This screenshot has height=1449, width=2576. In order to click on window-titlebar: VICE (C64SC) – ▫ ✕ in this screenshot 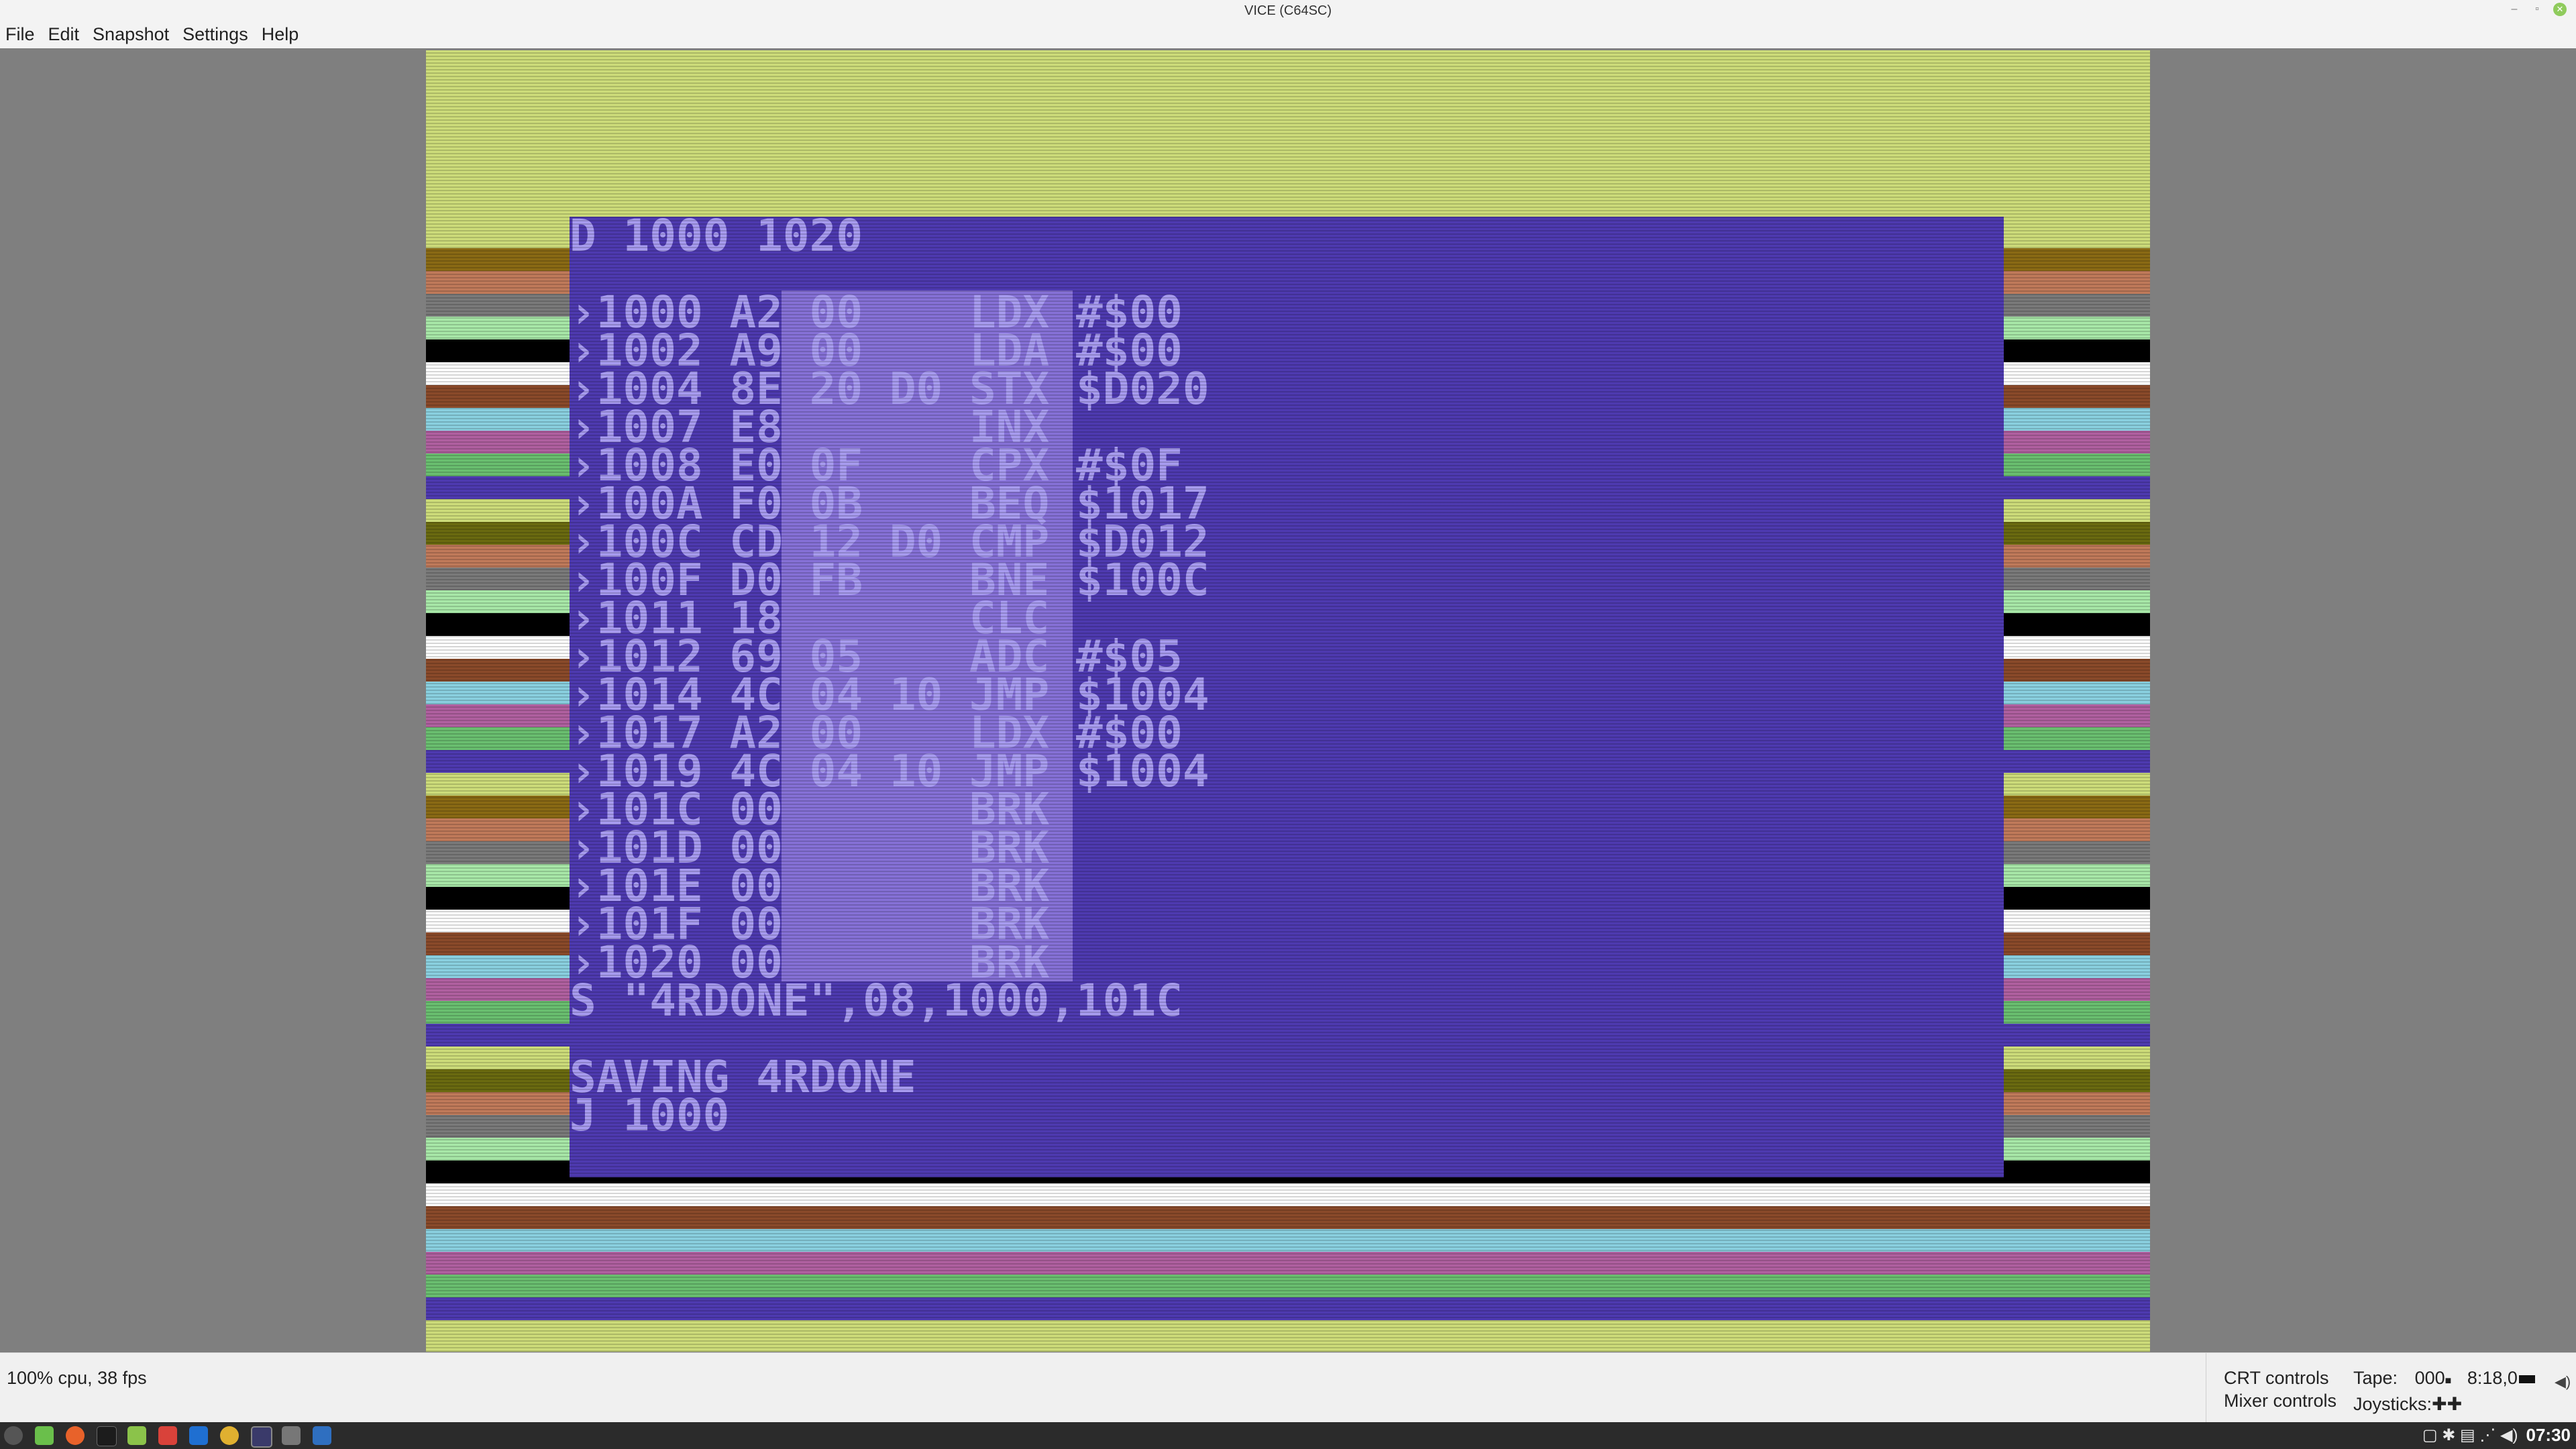, I will do `click(1288, 10)`.